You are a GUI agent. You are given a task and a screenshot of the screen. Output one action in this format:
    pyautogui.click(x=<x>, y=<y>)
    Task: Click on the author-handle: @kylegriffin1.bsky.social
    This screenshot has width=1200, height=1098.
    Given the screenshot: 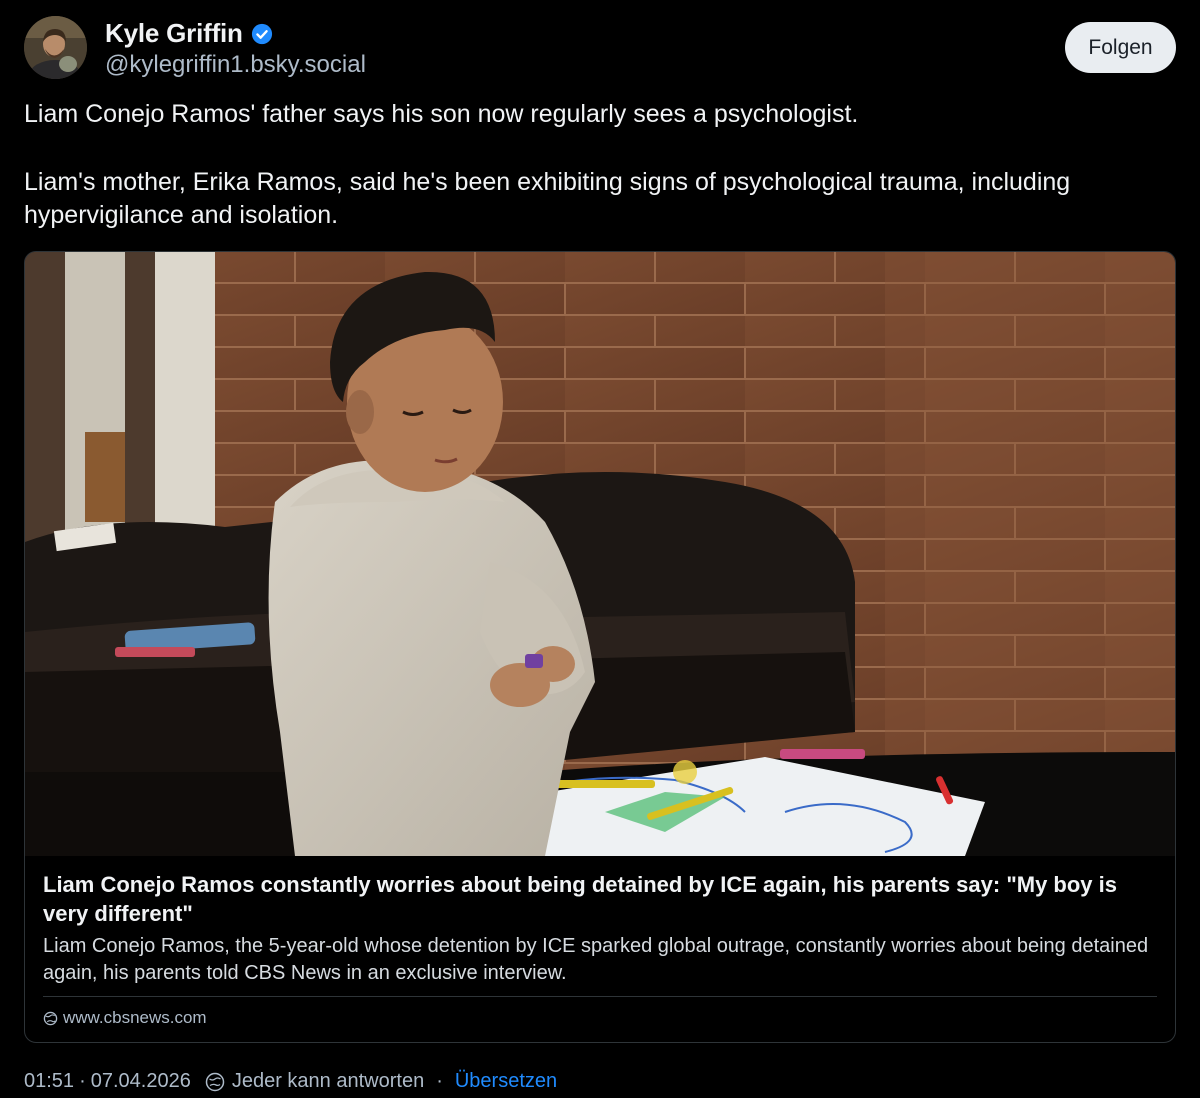 What is the action you would take?
    pyautogui.click(x=235, y=65)
    